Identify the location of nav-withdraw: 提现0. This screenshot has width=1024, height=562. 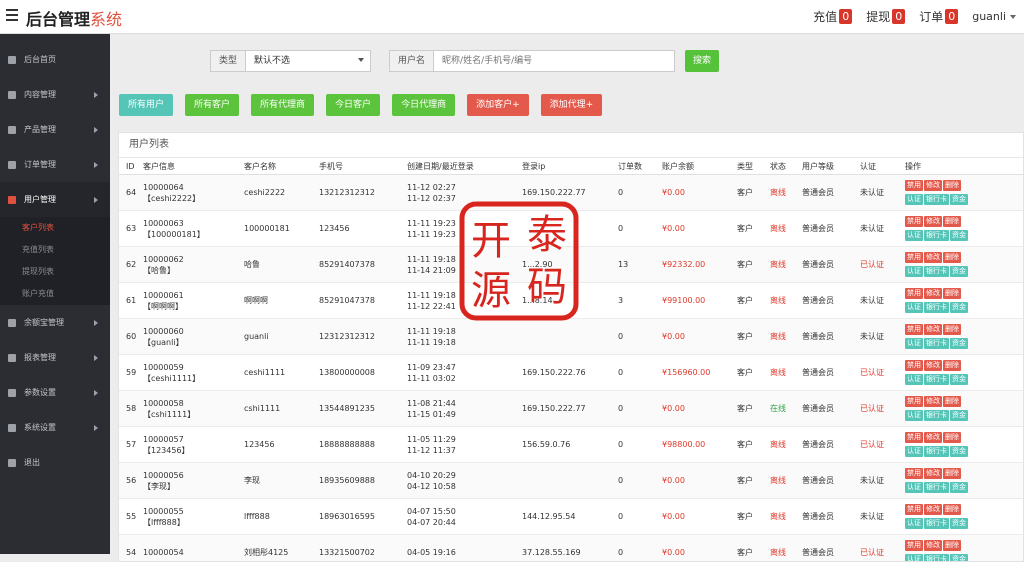
(885, 16).